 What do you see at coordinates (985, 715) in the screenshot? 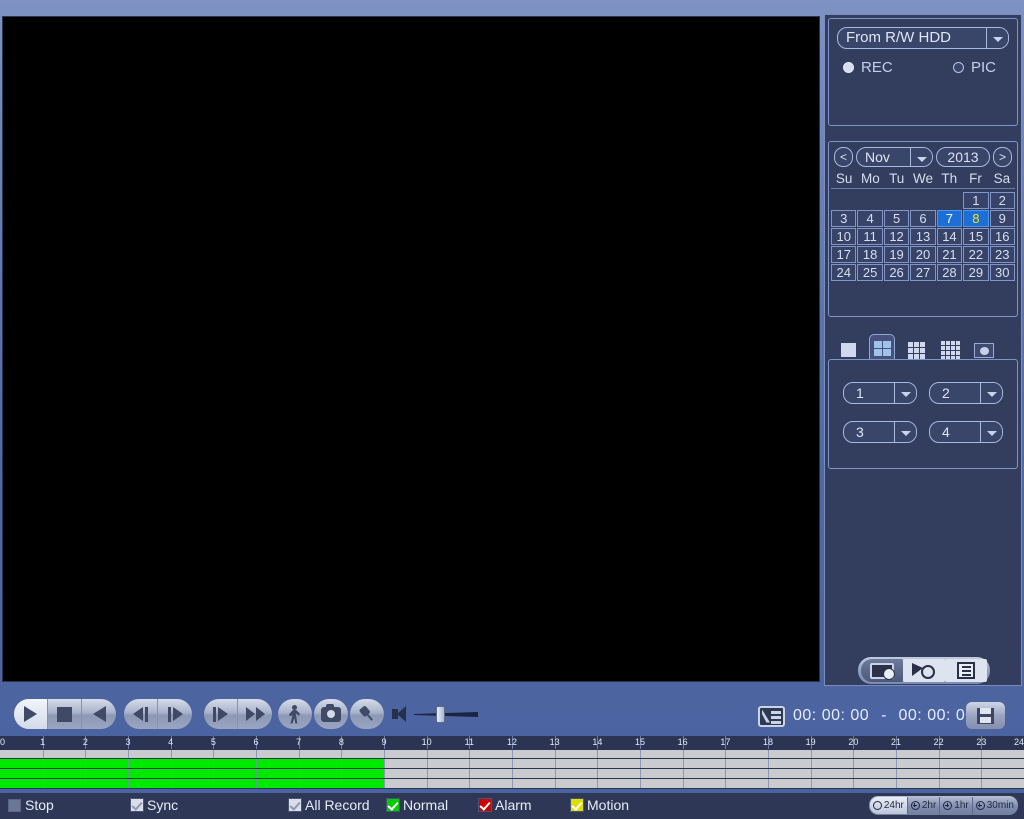
I see `save-clip-button` at bounding box center [985, 715].